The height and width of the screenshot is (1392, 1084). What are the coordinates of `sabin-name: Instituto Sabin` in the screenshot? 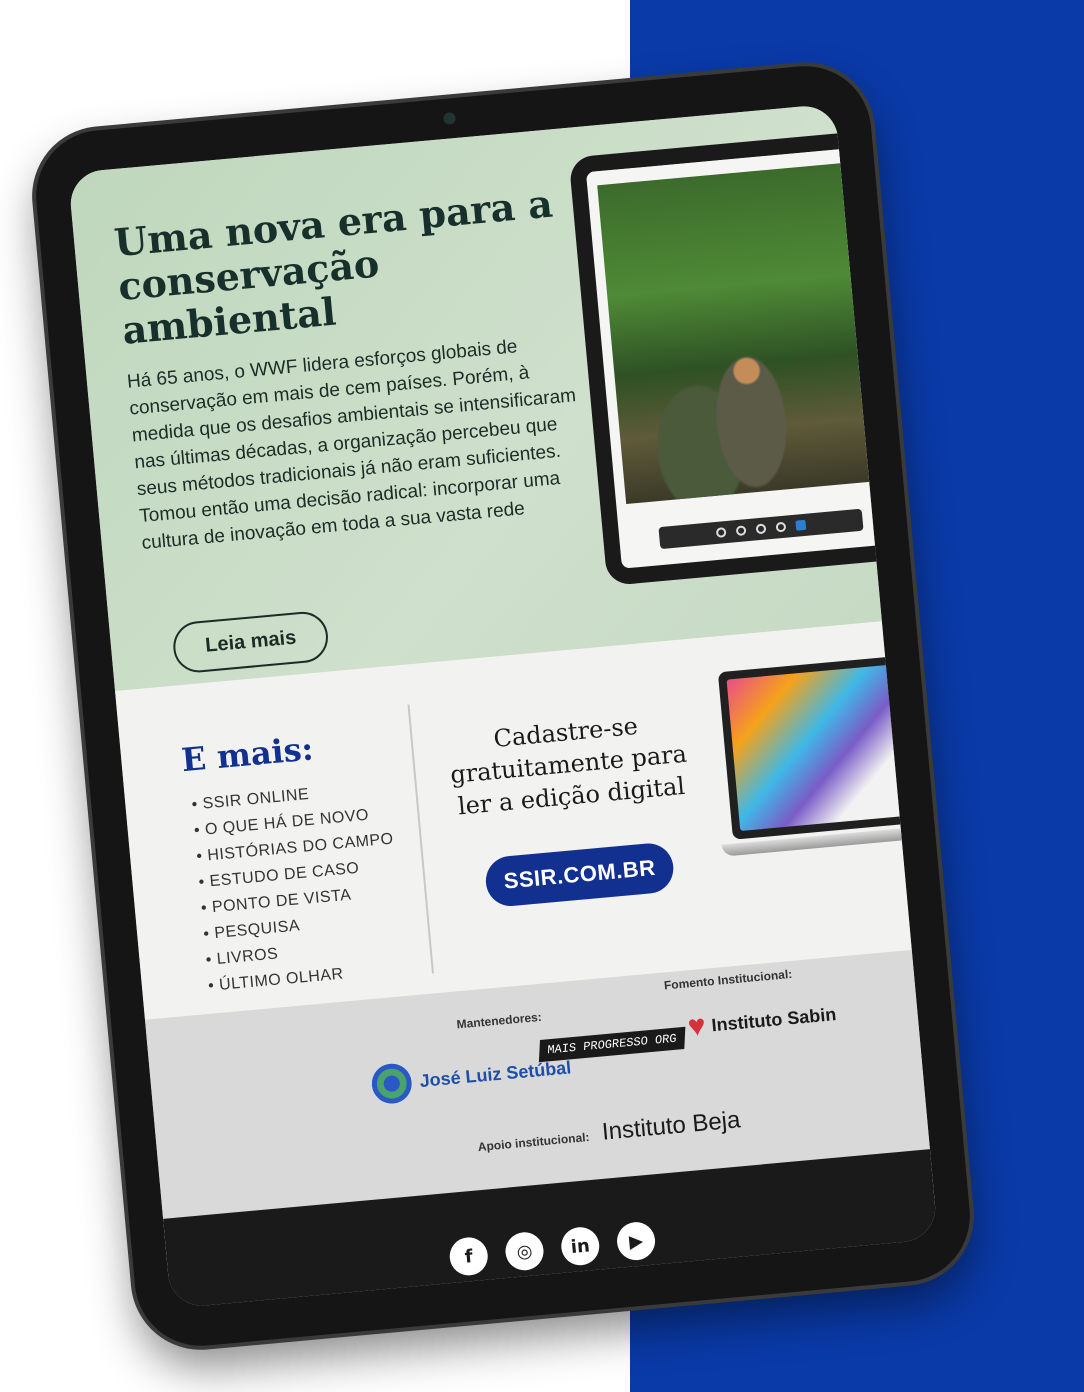 It's located at (774, 1020).